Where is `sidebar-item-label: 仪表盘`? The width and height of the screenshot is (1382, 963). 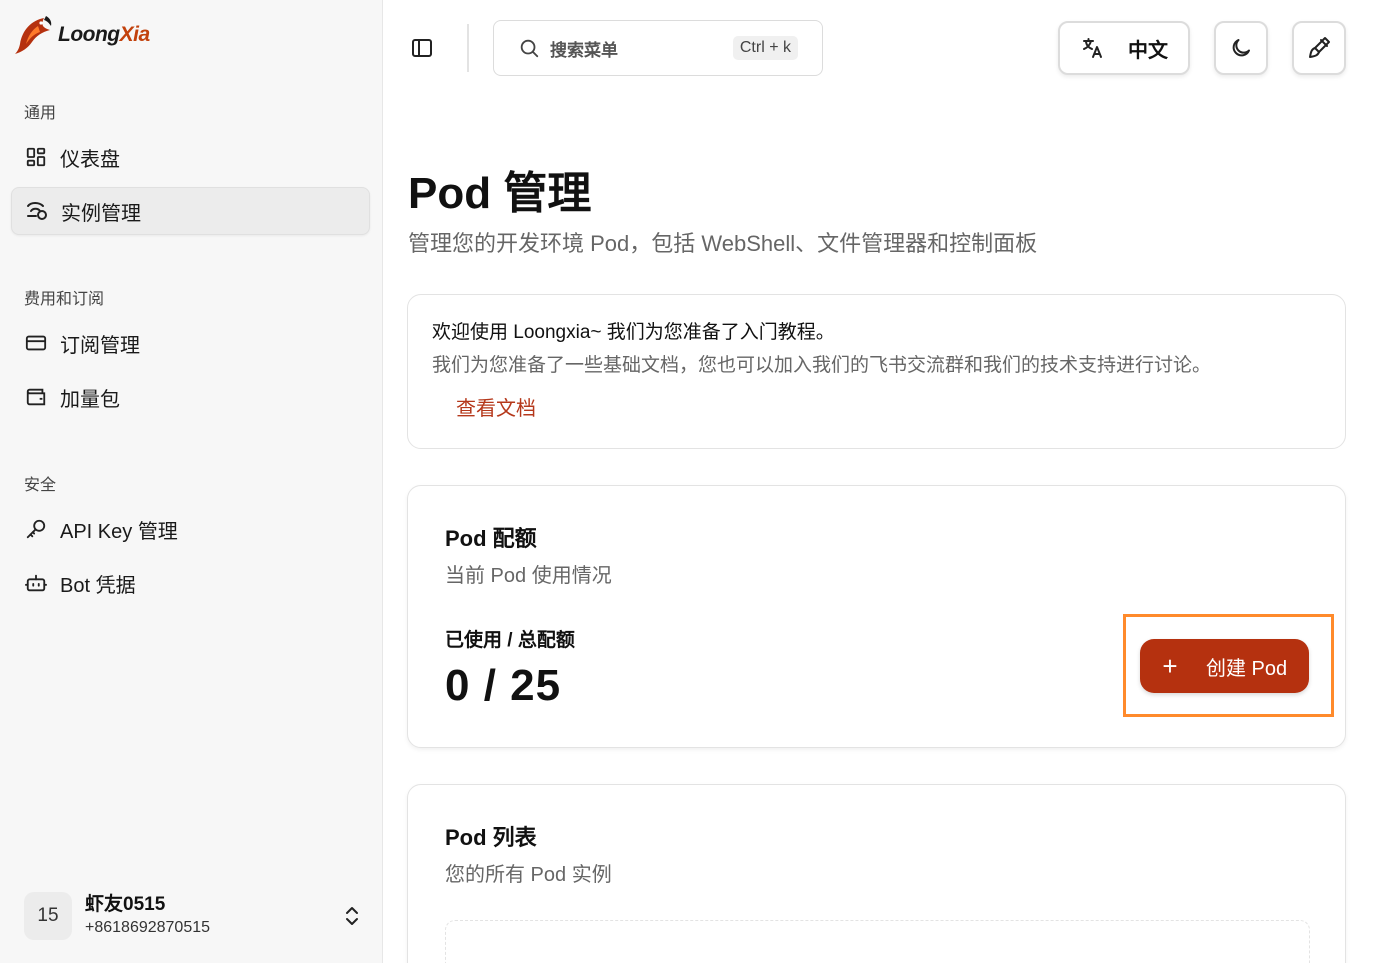
sidebar-item-label: 仪表盘 is located at coordinates (90, 159).